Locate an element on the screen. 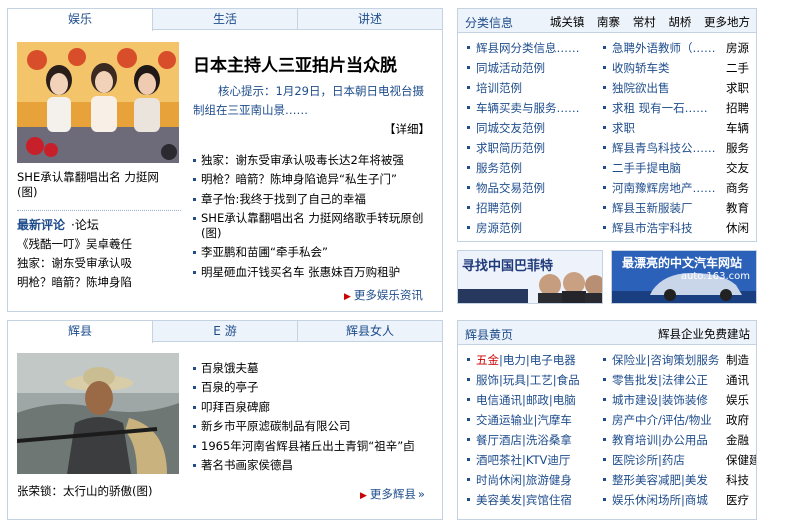 The width and height of the screenshot is (792, 520). category-link: 宾馆住宿 is located at coordinates (549, 500).